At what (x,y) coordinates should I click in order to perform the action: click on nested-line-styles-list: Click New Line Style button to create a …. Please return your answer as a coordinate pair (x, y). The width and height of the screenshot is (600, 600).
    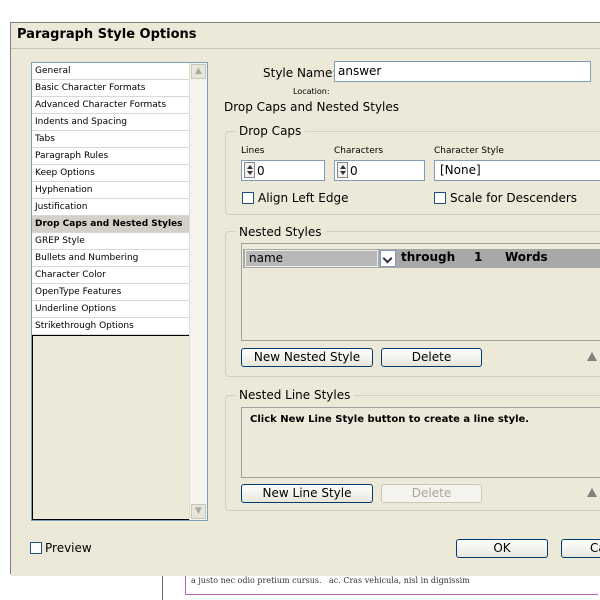
    Looking at the image, I should click on (420, 442).